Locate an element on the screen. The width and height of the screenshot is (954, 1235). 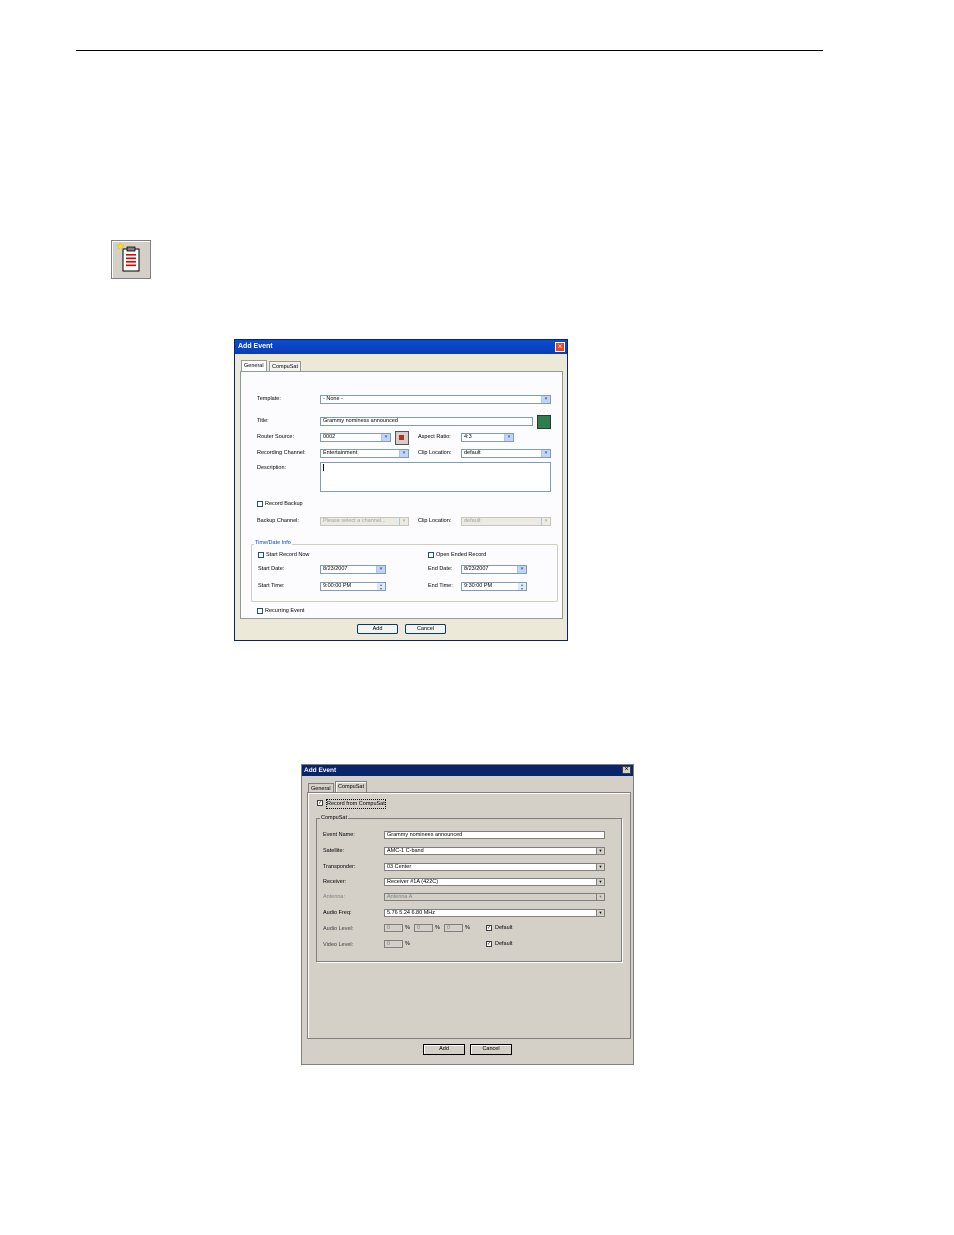
clip-location-select: default ▾ is located at coordinates (506, 453).